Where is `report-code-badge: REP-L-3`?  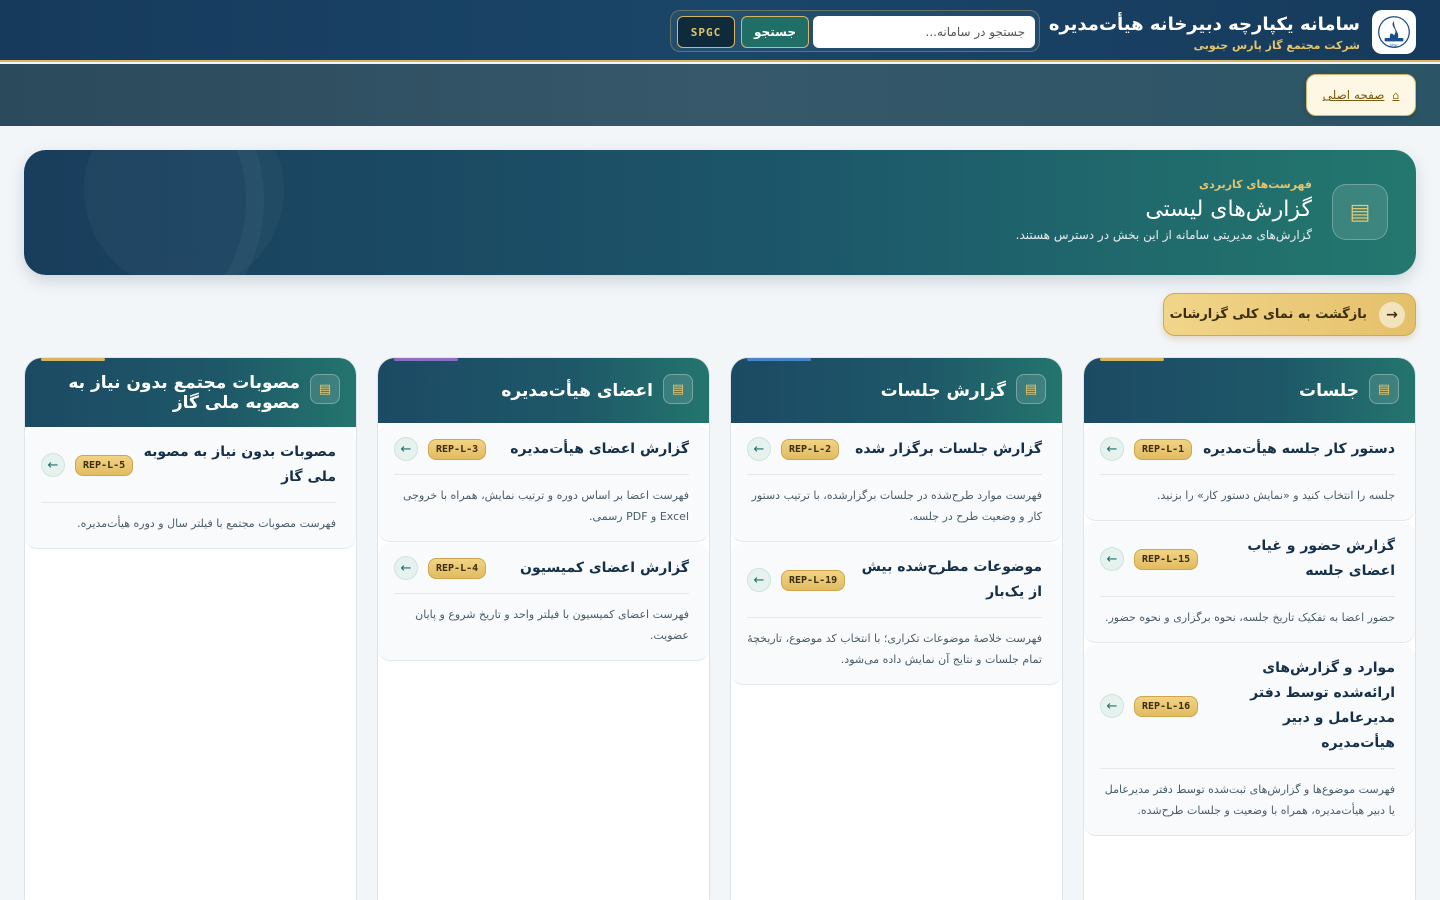 report-code-badge: REP-L-3 is located at coordinates (457, 449).